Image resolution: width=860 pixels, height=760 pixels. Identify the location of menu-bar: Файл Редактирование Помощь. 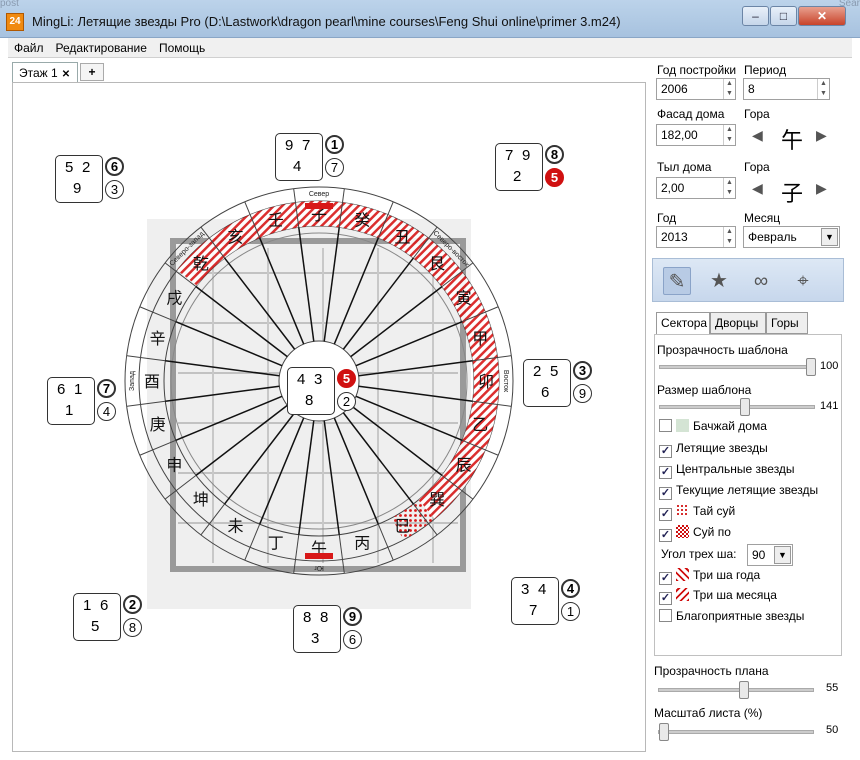
(430, 48).